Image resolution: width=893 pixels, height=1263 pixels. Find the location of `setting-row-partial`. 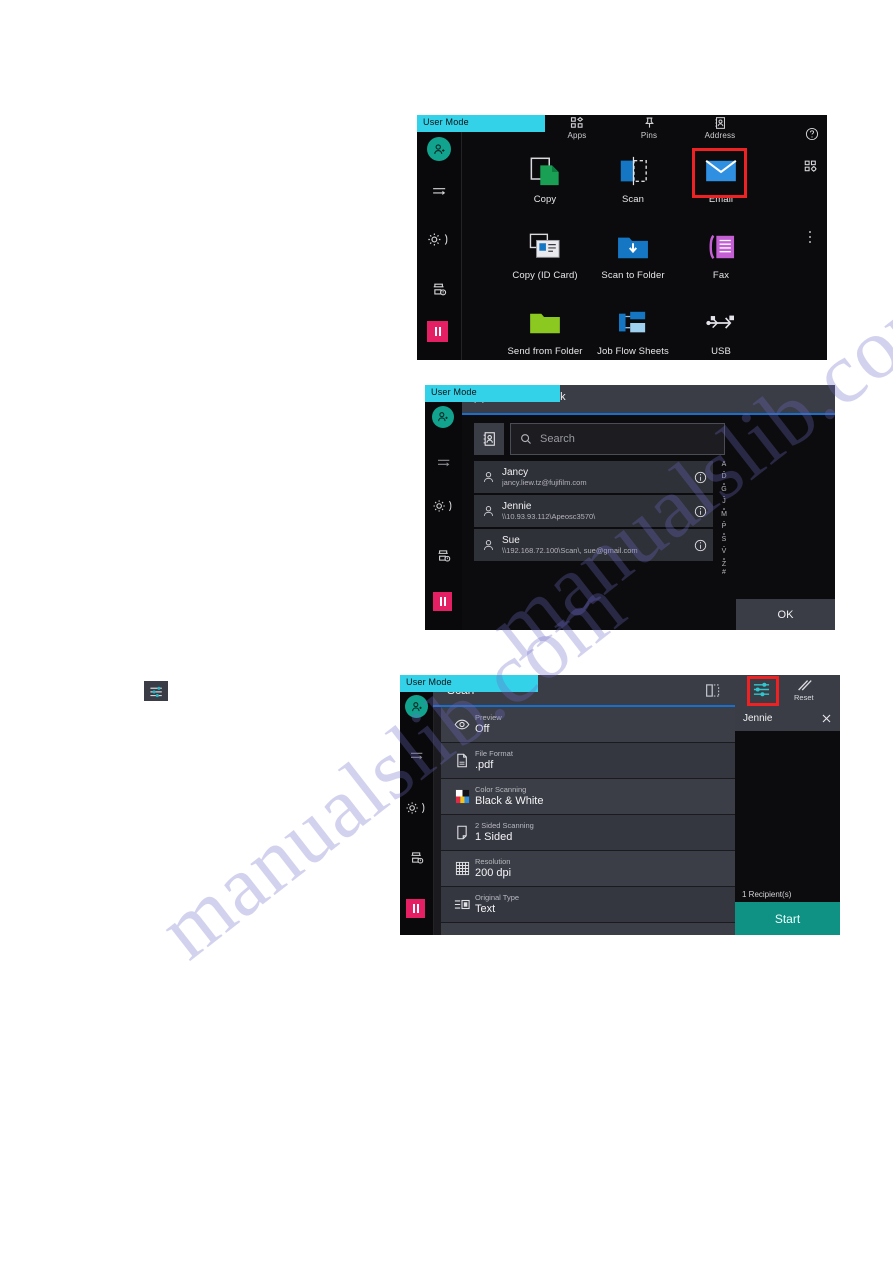

setting-row-partial is located at coordinates (588, 929).